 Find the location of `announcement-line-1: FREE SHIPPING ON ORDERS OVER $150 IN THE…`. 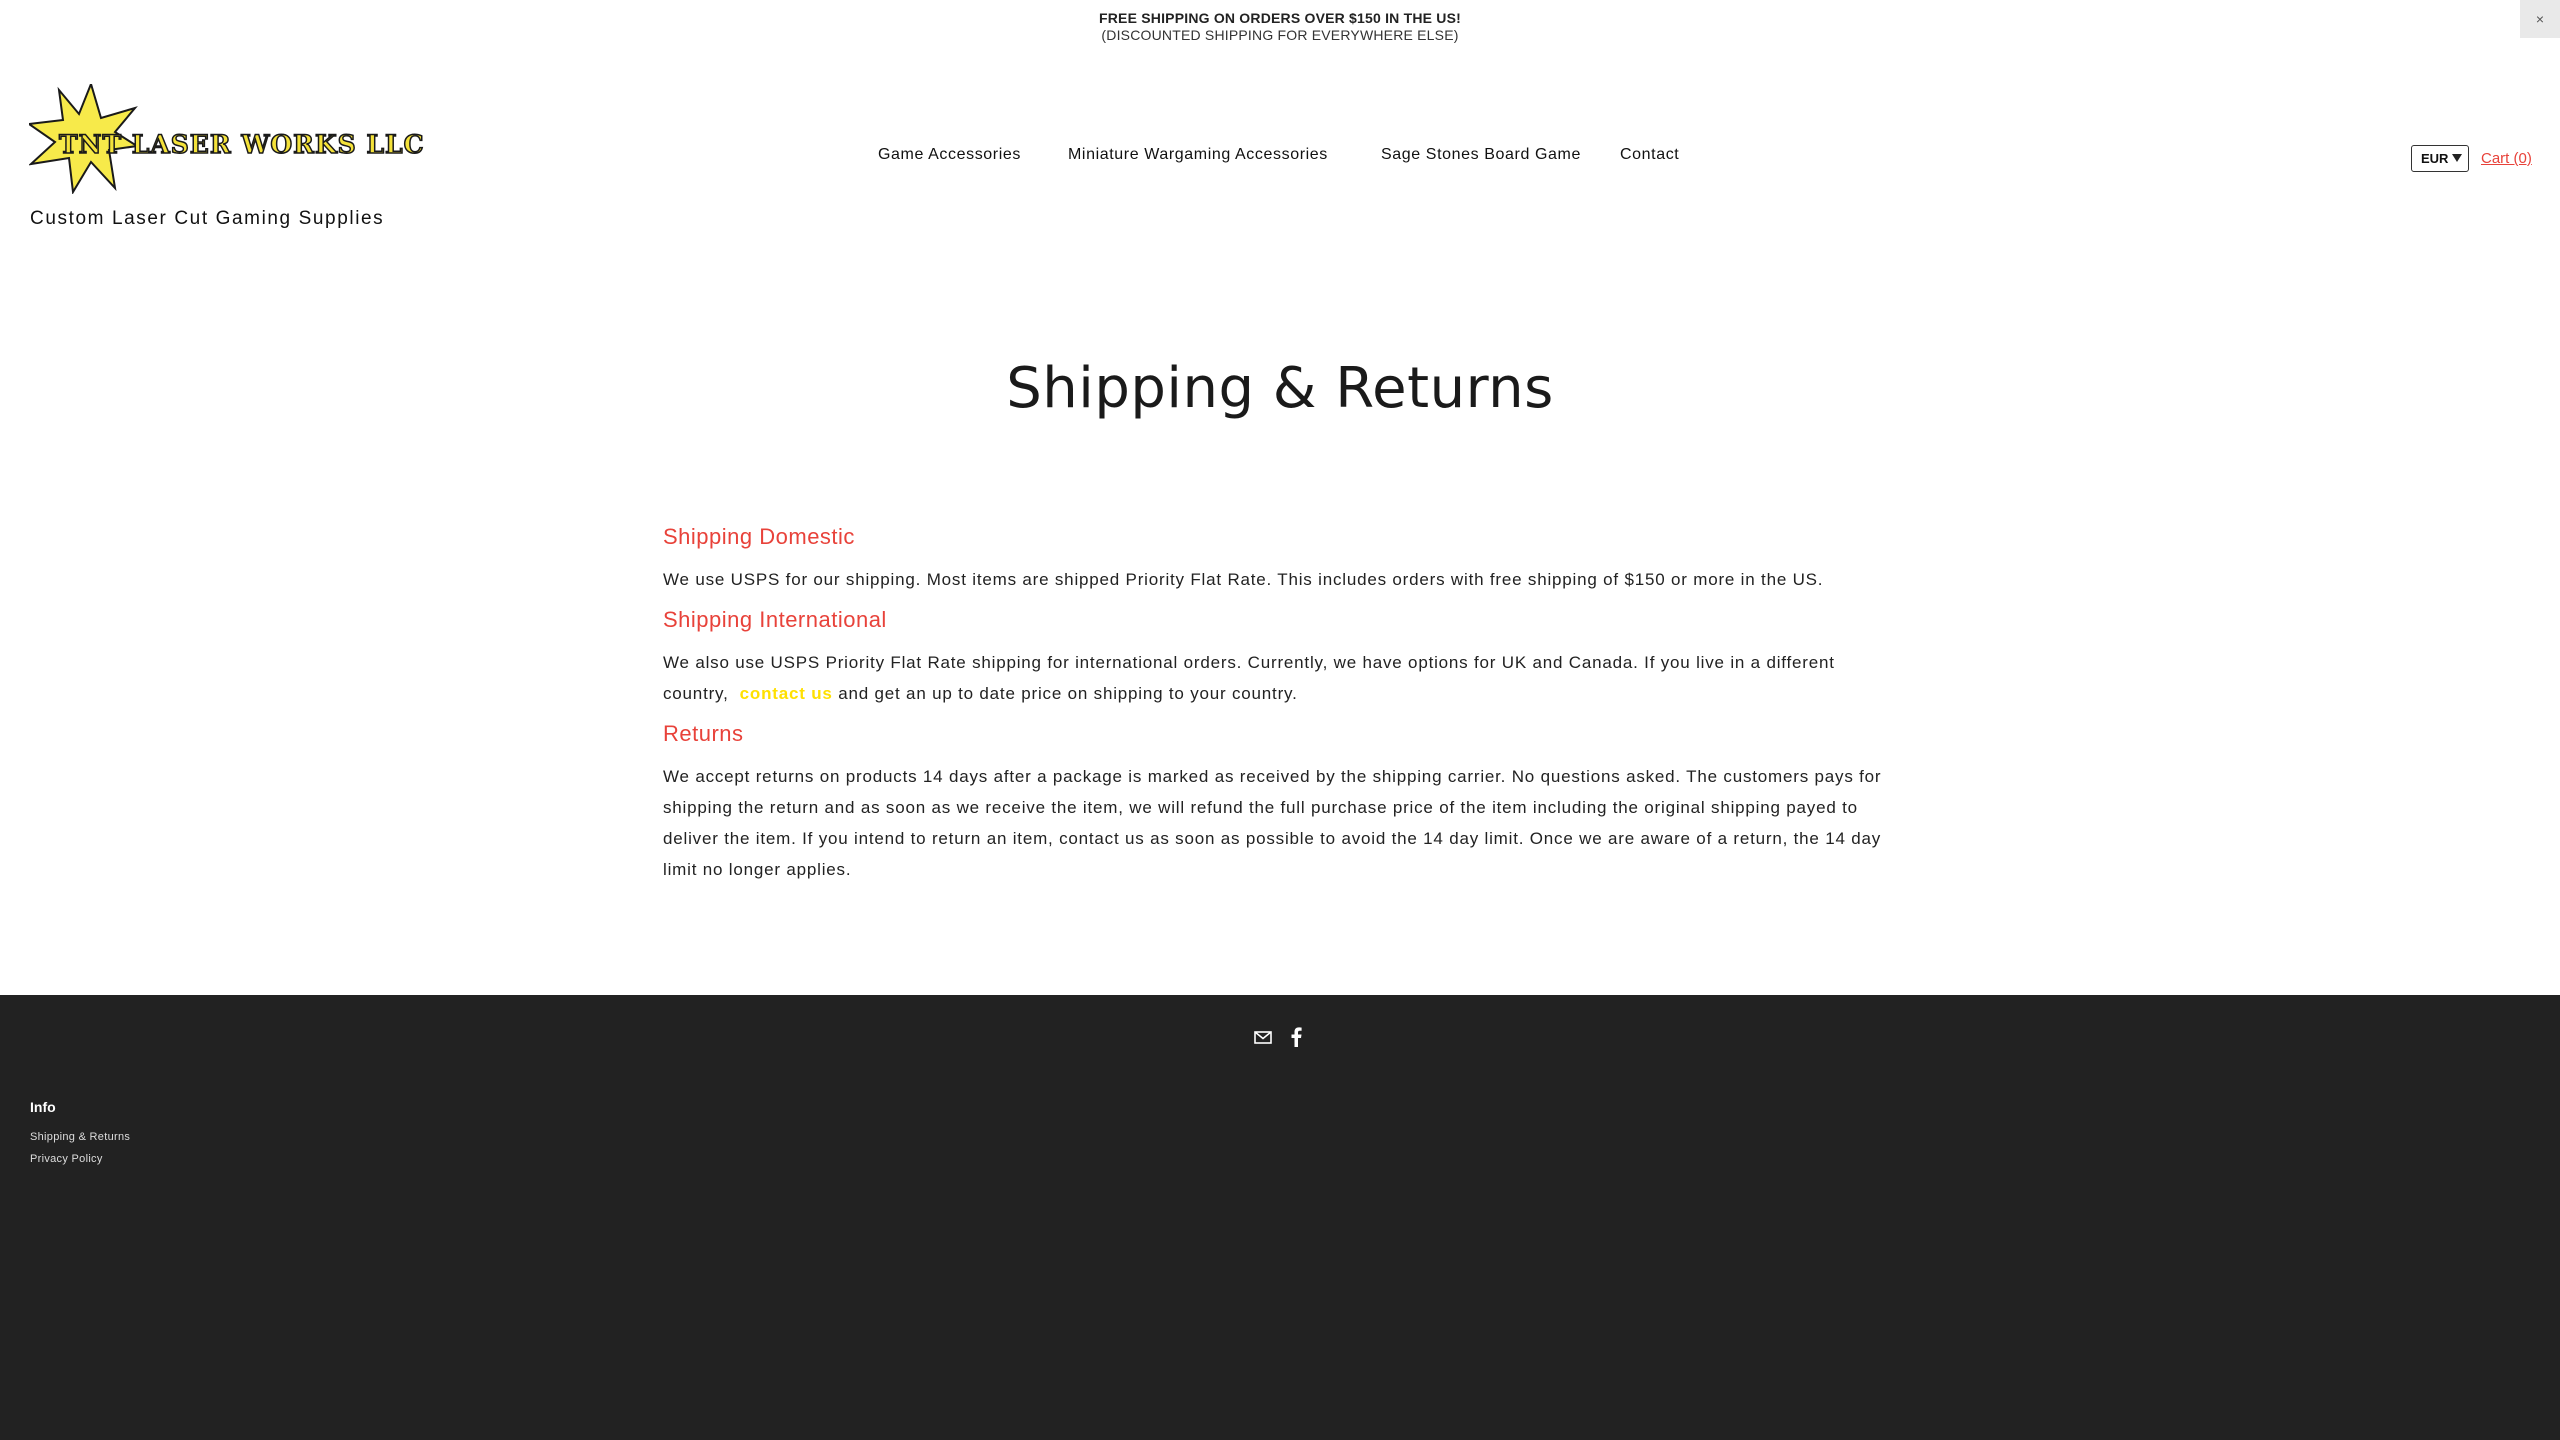

announcement-line-1: FREE SHIPPING ON ORDERS OVER $150 IN THE… is located at coordinates (1280, 18).